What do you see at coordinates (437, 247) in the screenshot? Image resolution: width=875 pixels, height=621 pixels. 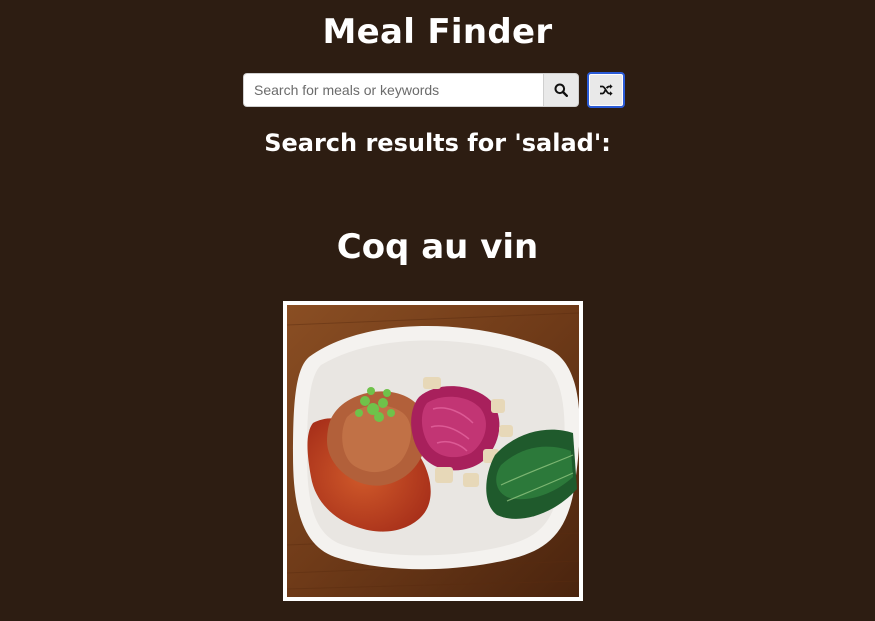 I see `meal-name: Coq au vin` at bounding box center [437, 247].